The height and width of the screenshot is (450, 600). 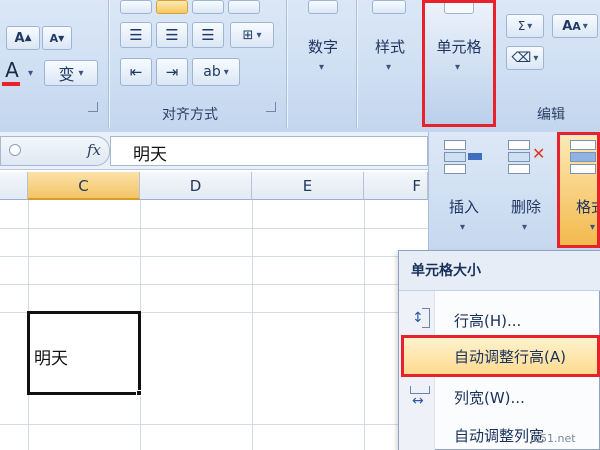 I want to click on number-label: 数字, so click(x=322, y=47).